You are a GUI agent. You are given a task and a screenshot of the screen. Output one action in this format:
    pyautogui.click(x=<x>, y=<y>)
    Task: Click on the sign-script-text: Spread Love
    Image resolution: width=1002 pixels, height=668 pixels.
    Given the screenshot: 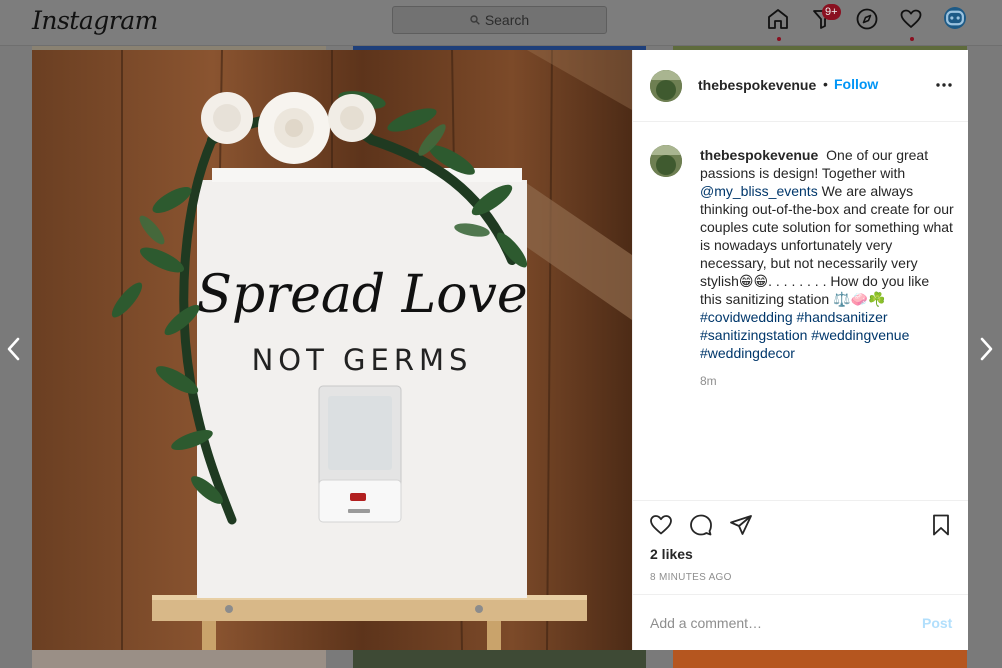 What is the action you would take?
    pyautogui.click(x=361, y=295)
    